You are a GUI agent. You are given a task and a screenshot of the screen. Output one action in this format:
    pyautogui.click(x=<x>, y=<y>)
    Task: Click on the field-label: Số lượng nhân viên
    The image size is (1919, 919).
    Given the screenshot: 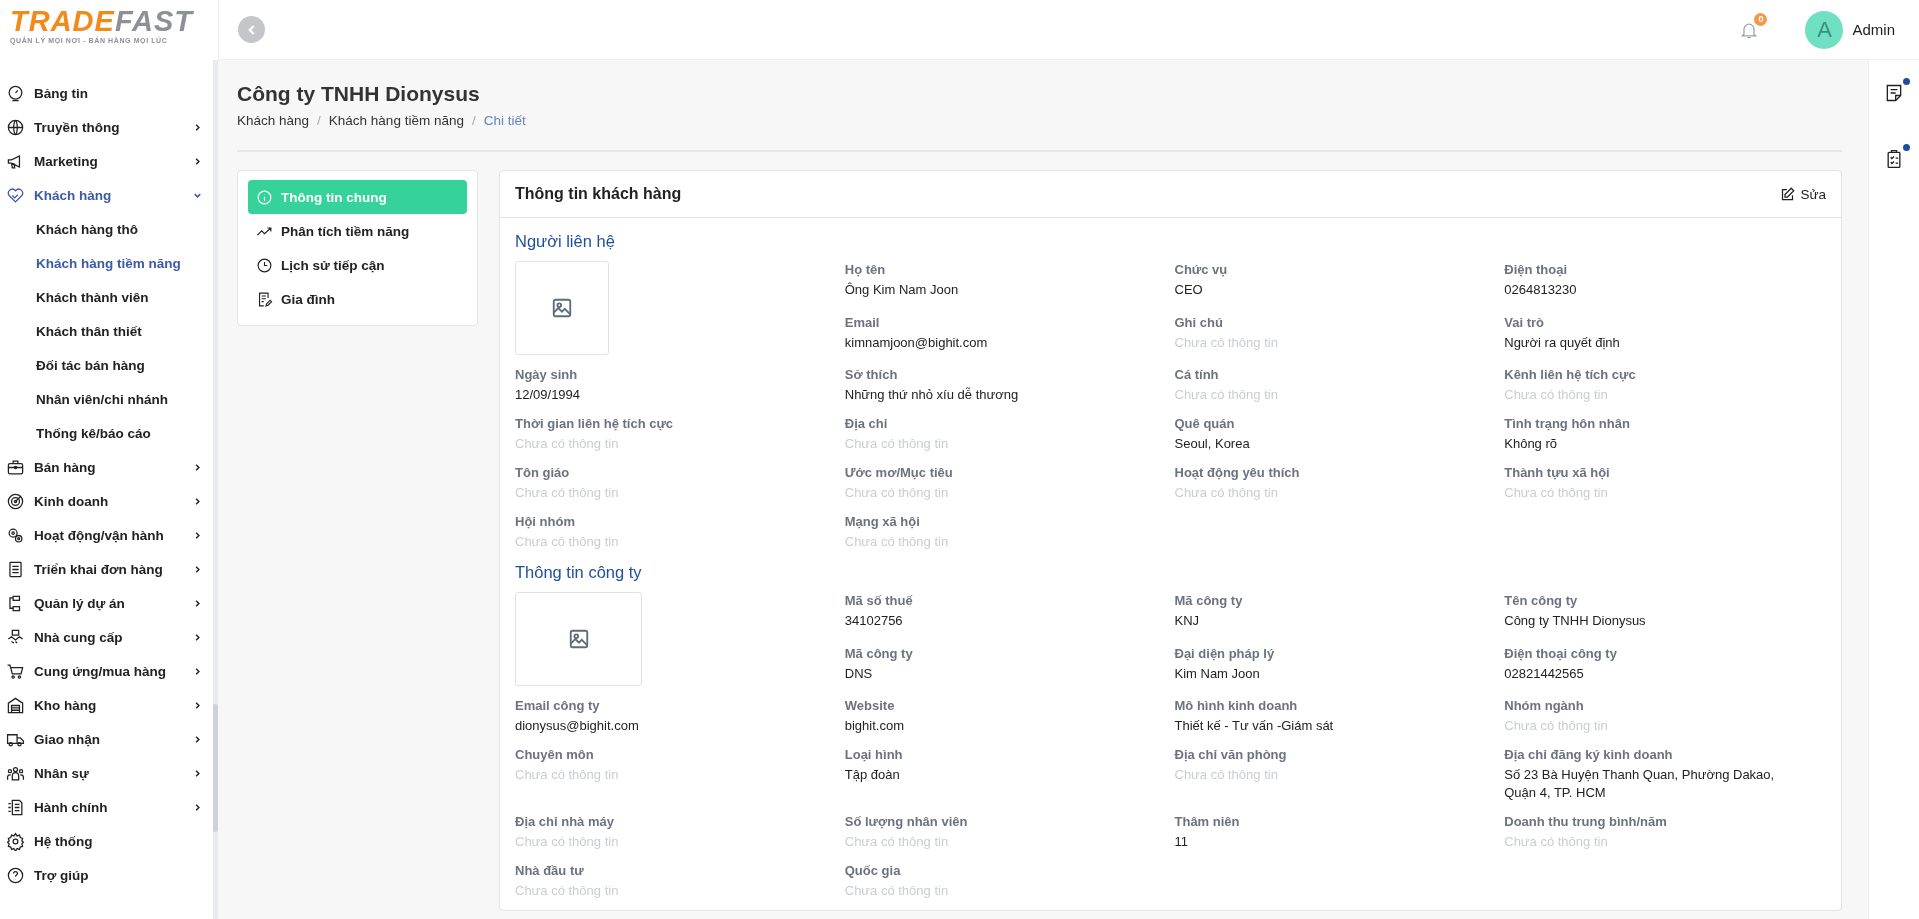 What is the action you would take?
    pyautogui.click(x=906, y=822)
    